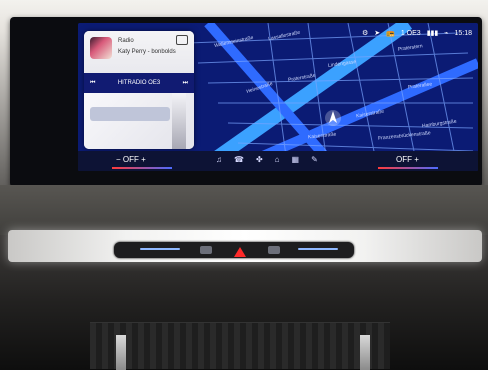  I want to click on current-location-icon, so click(333, 118).